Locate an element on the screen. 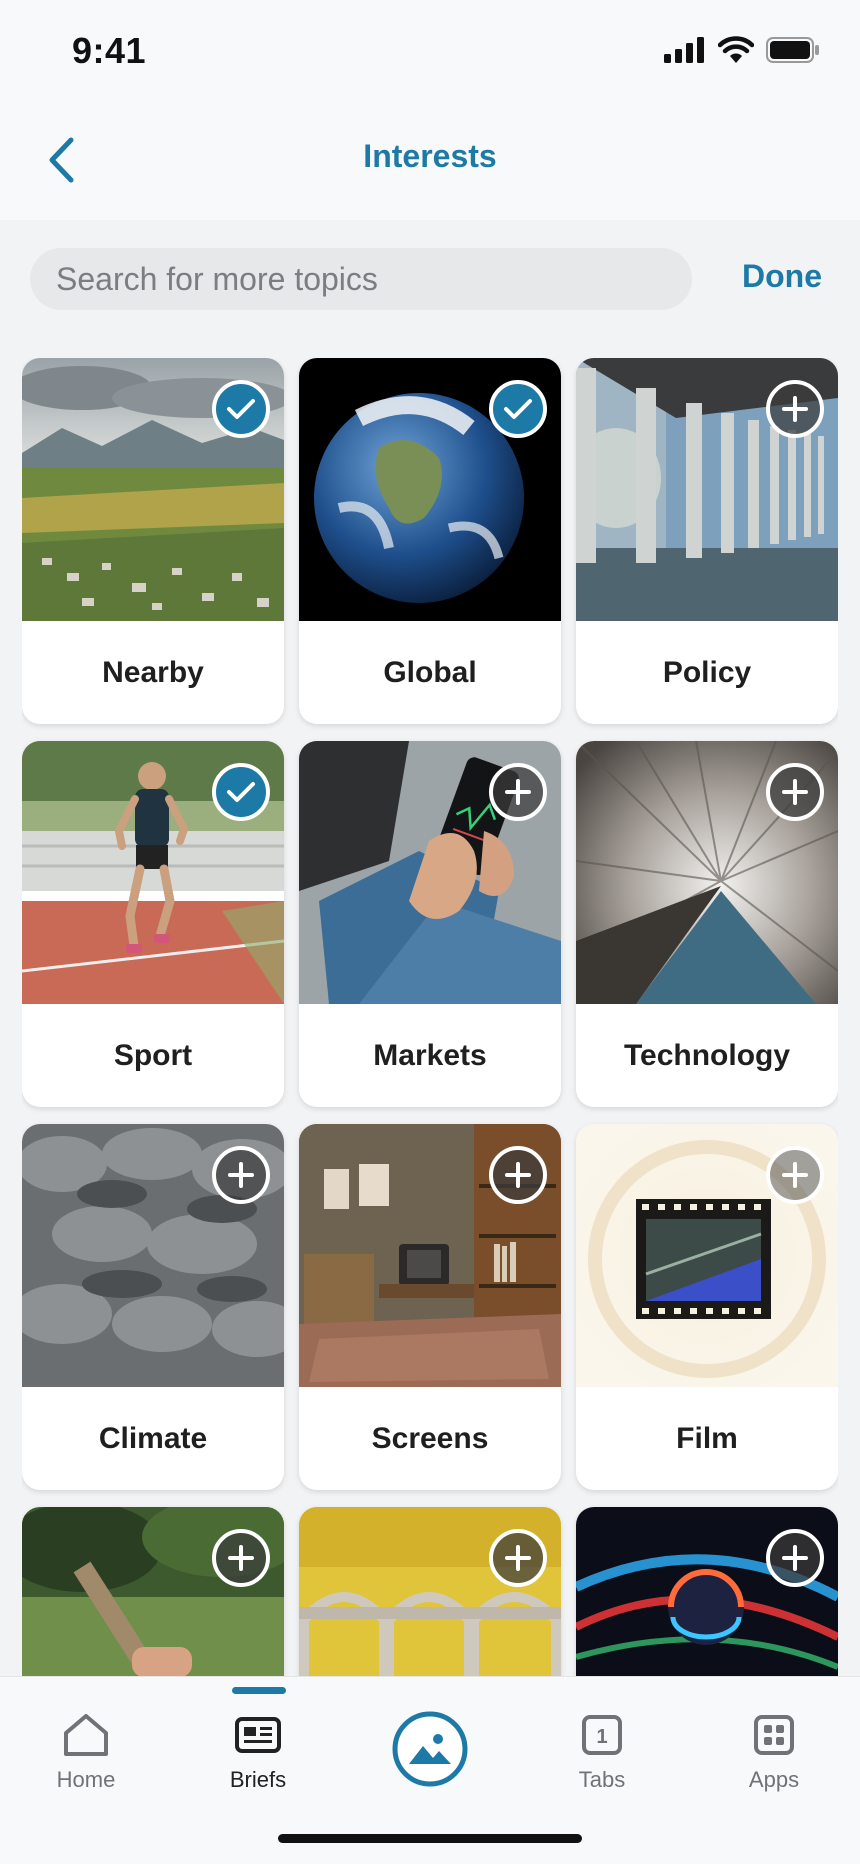  topic-card-nearby: Nearby is located at coordinates (153, 541).